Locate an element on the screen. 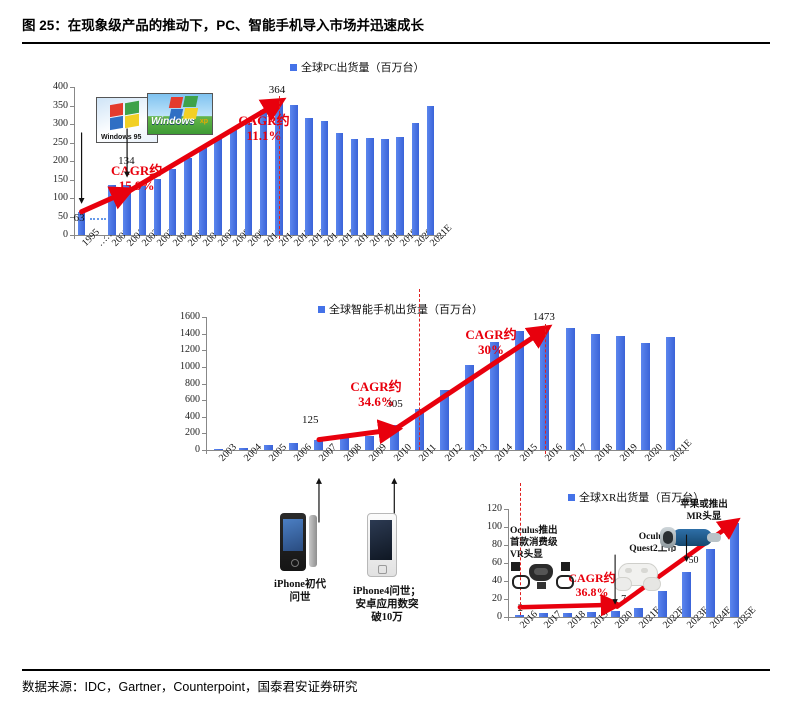  title-divider is located at coordinates (396, 43).